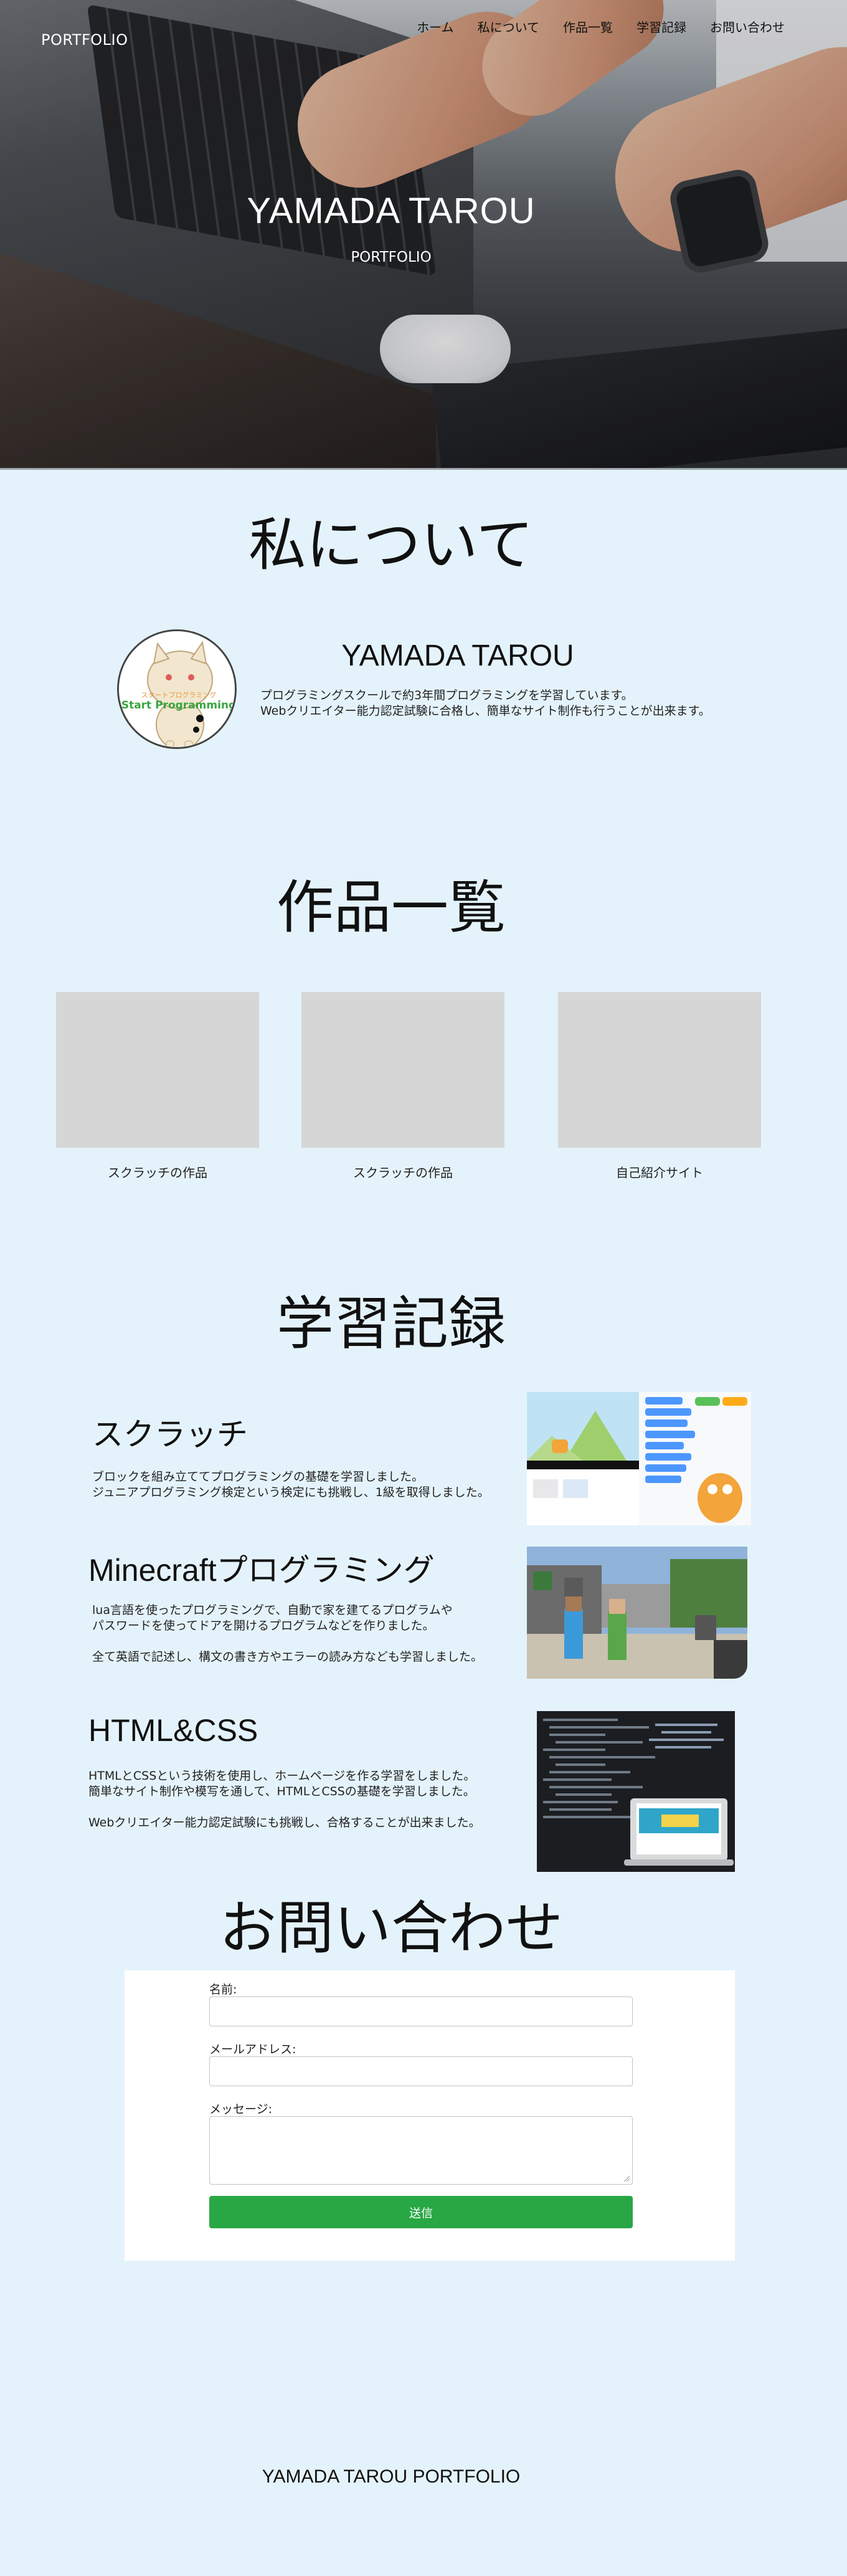  Describe the element at coordinates (659, 1172) in the screenshot. I see `work-caption: 自己紹介サイト` at that location.